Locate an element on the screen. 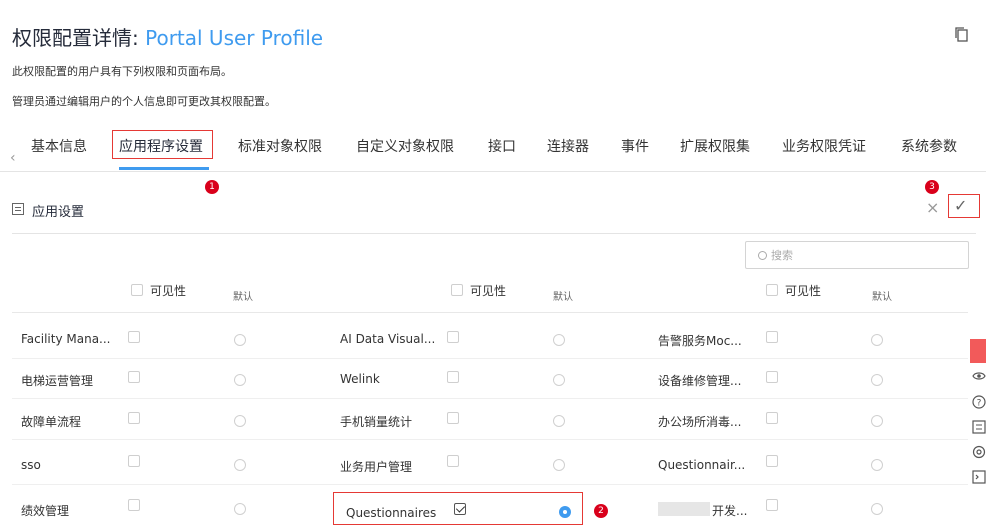  tab-standard-object-permissions: 标准对象权限 is located at coordinates (280, 146).